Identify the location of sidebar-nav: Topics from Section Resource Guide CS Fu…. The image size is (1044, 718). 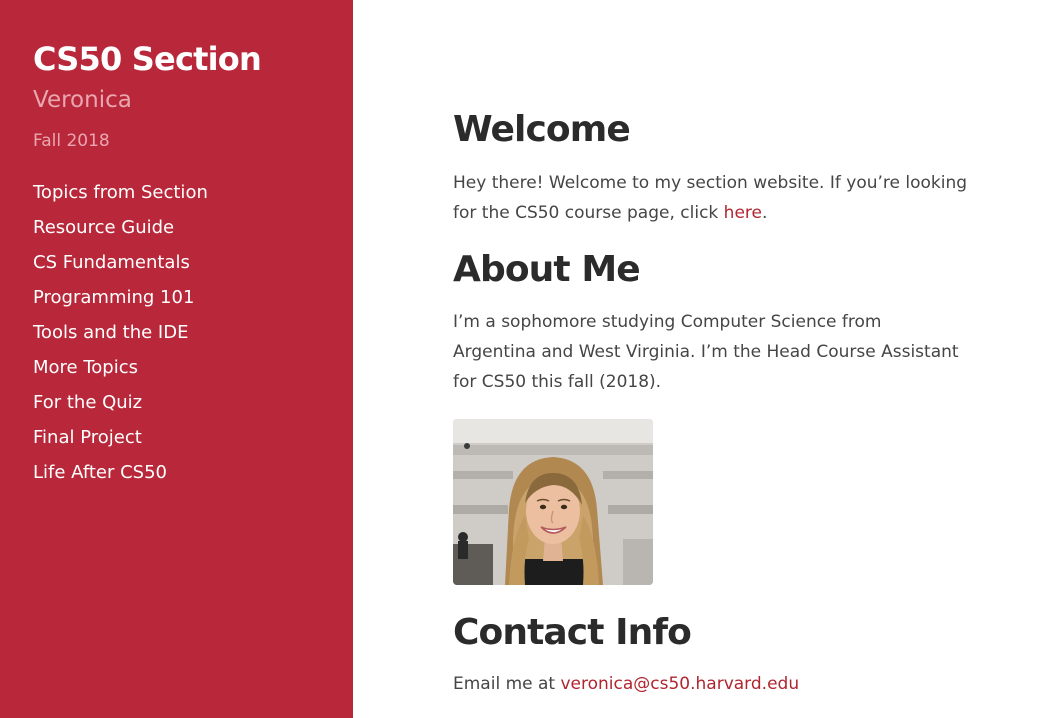
(193, 337).